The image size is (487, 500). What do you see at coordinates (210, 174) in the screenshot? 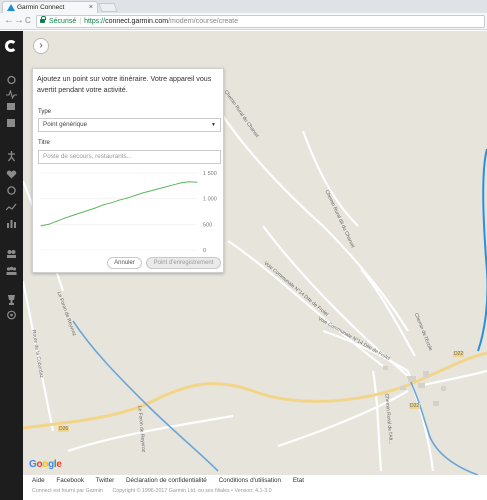
I see `y-tick-label: 1 500` at bounding box center [210, 174].